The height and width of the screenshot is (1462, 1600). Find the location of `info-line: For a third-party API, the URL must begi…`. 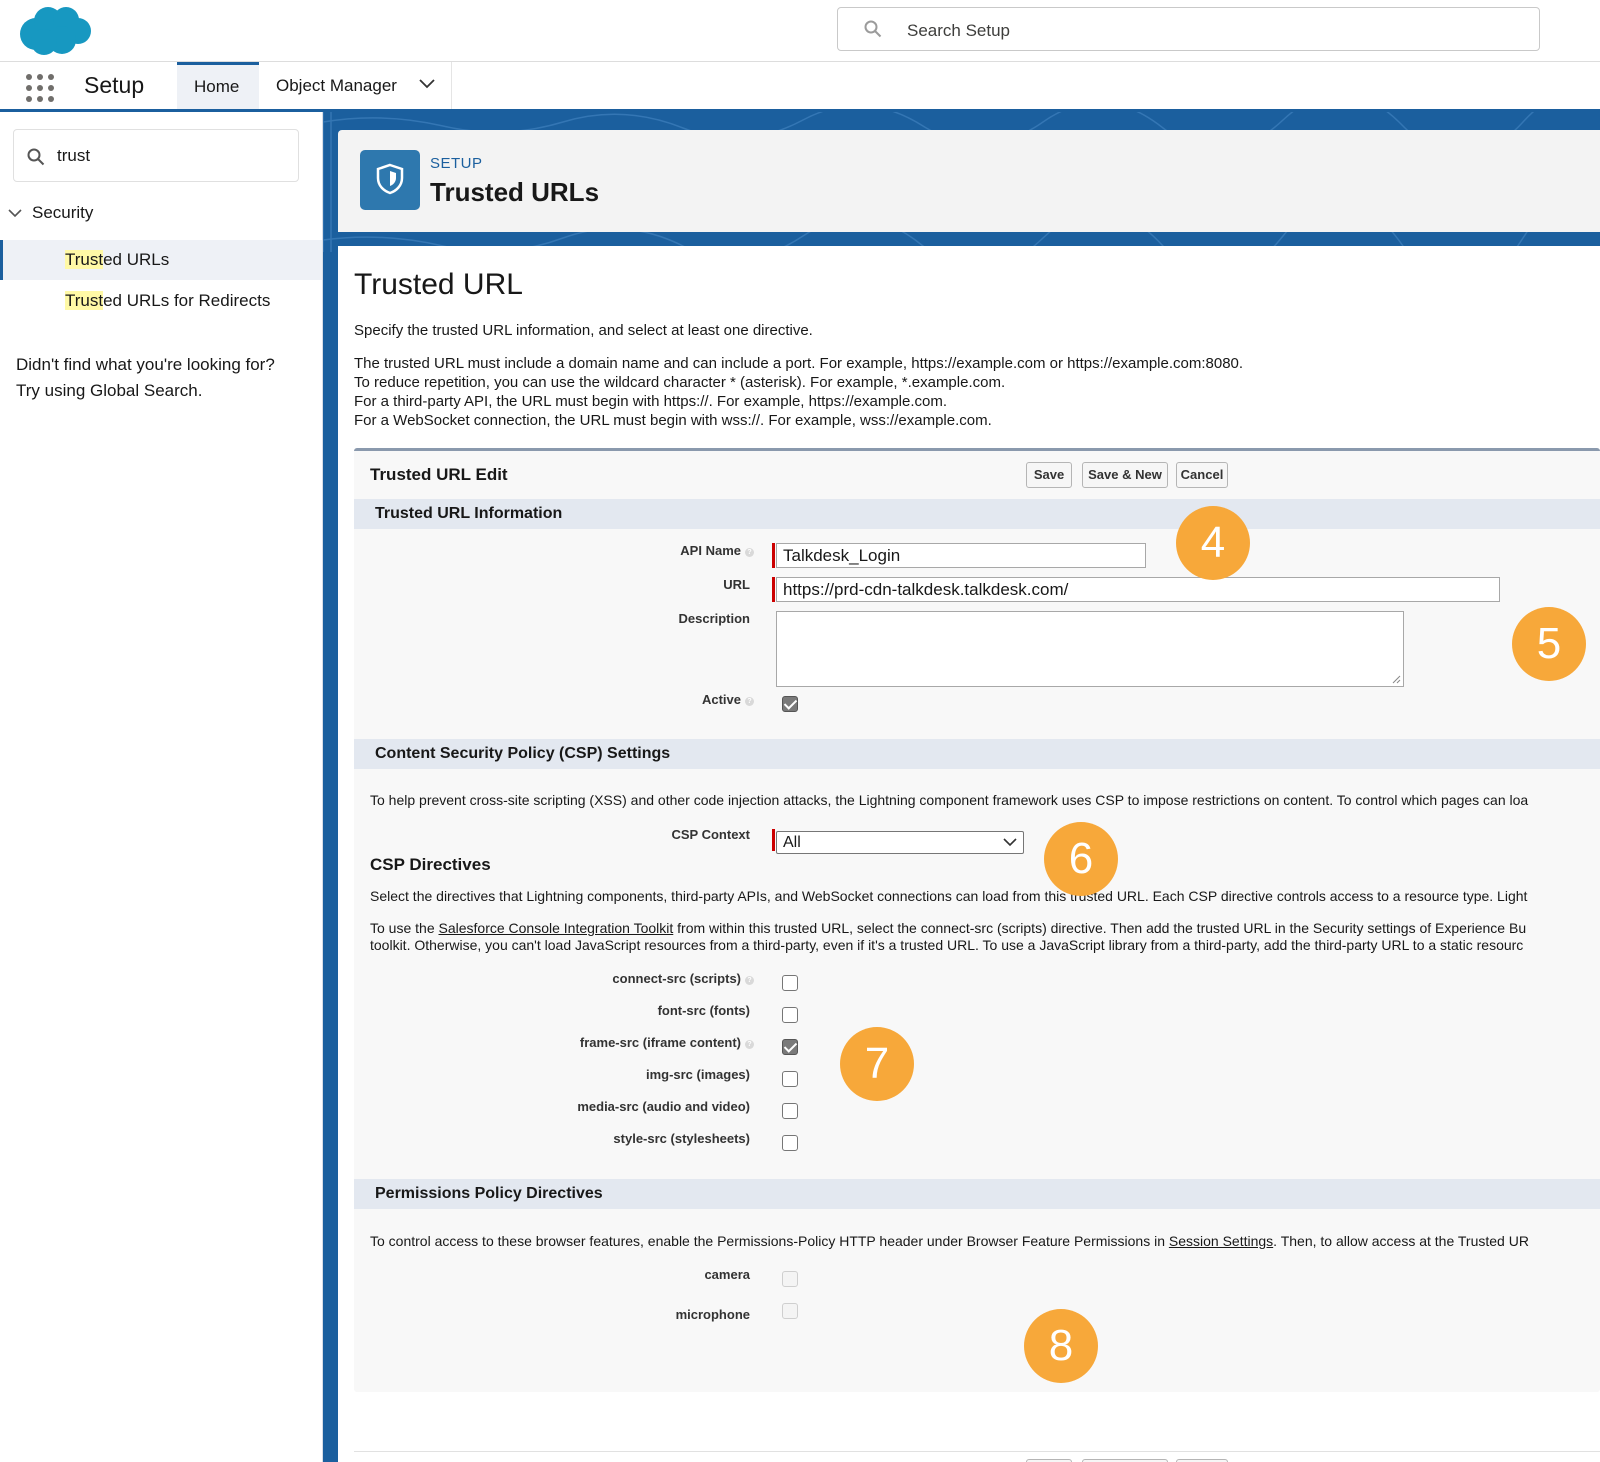

info-line: For a third-party API, the URL must begi… is located at coordinates (651, 401).